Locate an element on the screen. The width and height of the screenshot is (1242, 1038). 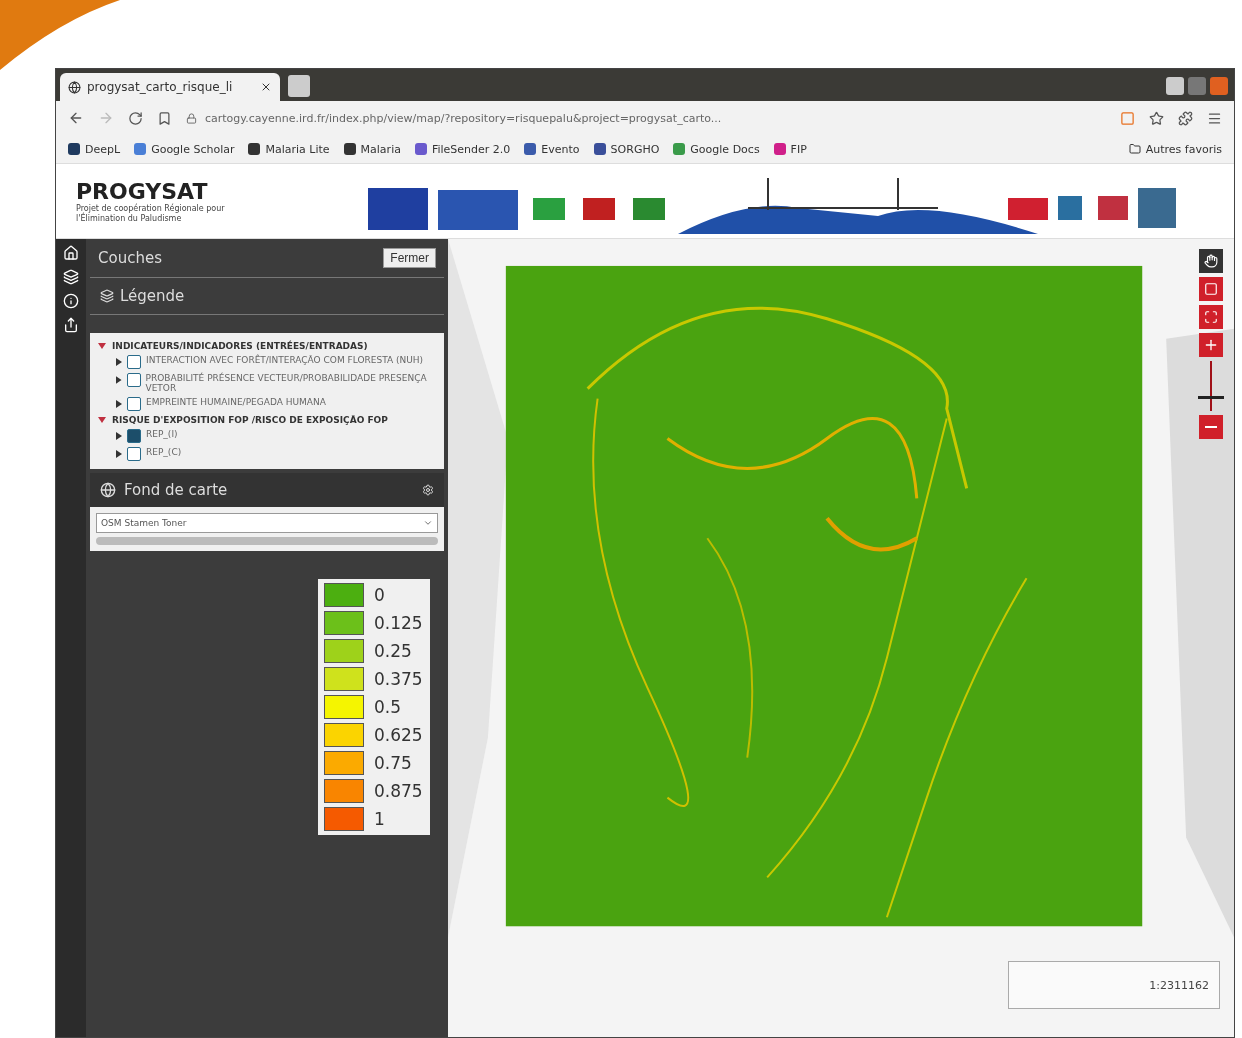
star-icon is located at coordinates (1156, 118).